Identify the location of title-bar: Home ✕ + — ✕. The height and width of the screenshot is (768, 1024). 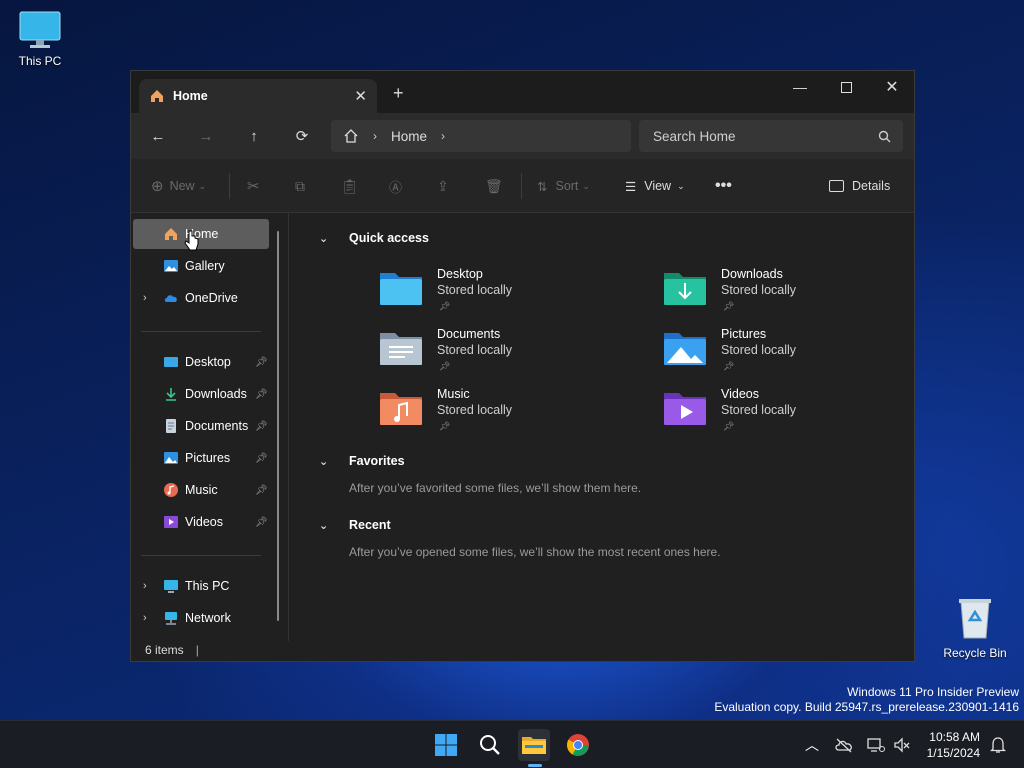
(522, 92).